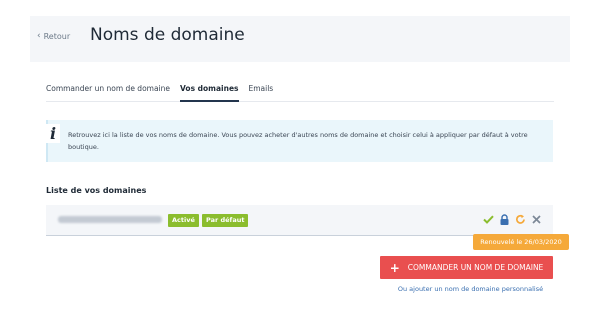  Describe the element at coordinates (110, 219) in the screenshot. I see `domain-name-blurred` at that location.